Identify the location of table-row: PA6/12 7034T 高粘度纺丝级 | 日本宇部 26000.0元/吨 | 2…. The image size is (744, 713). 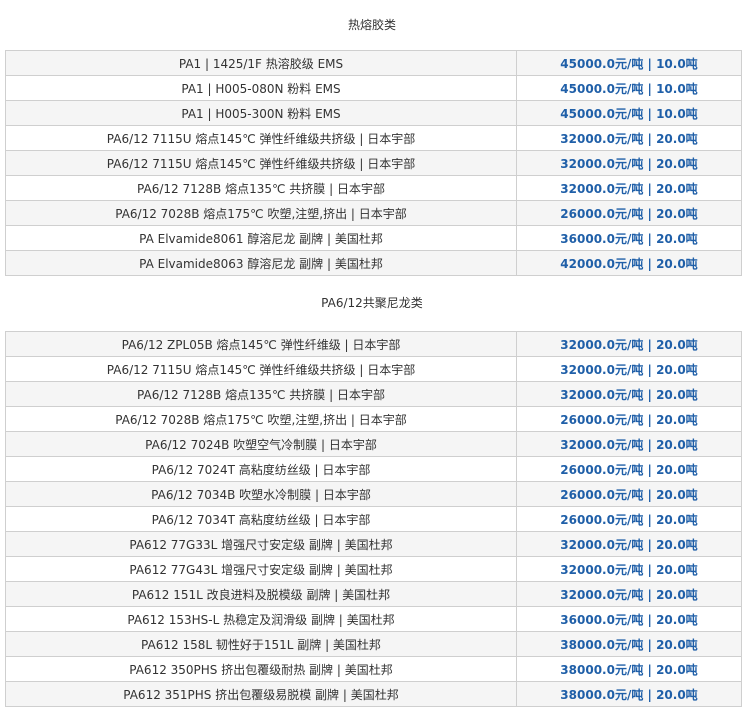
(373, 519).